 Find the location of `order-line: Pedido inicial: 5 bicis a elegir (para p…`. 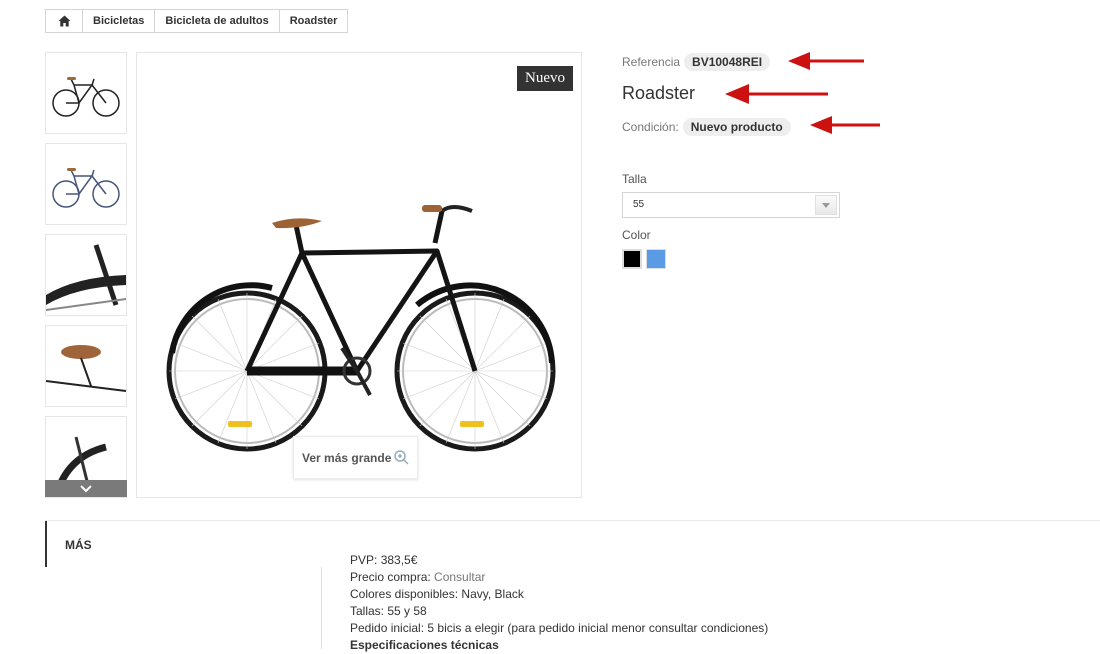

order-line: Pedido inicial: 5 bicis a elegir (para p… is located at coordinates (559, 628).